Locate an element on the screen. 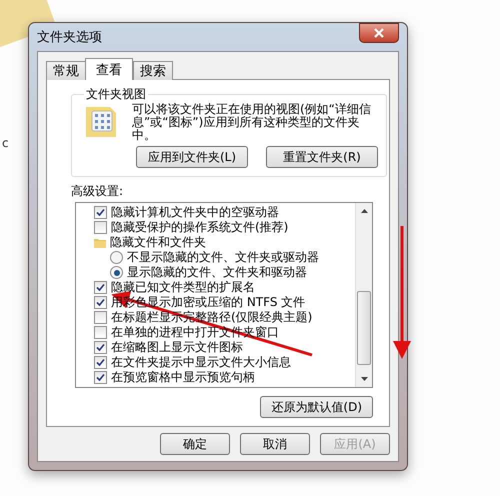  tab: 搜索 is located at coordinates (153, 70).